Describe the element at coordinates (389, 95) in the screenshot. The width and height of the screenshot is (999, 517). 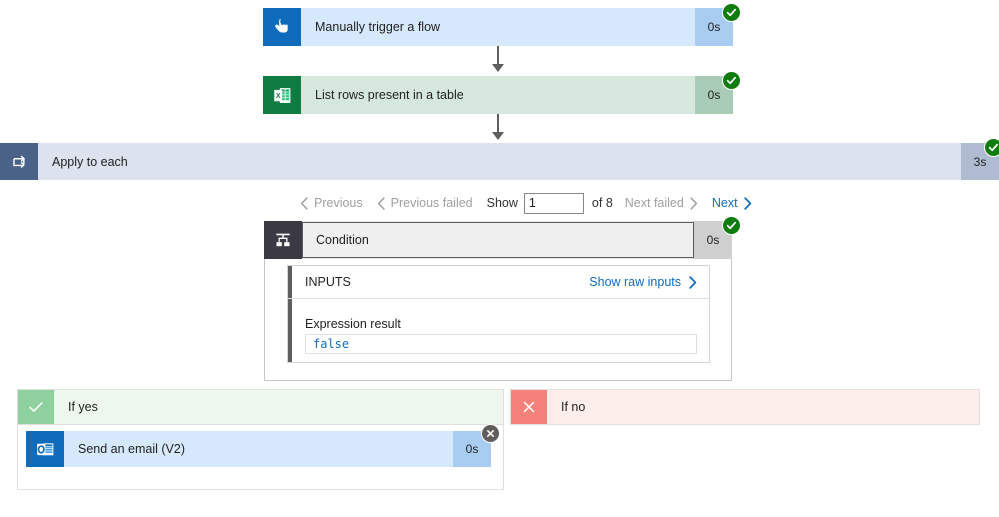
I see `action-title: List rows present in a table` at that location.